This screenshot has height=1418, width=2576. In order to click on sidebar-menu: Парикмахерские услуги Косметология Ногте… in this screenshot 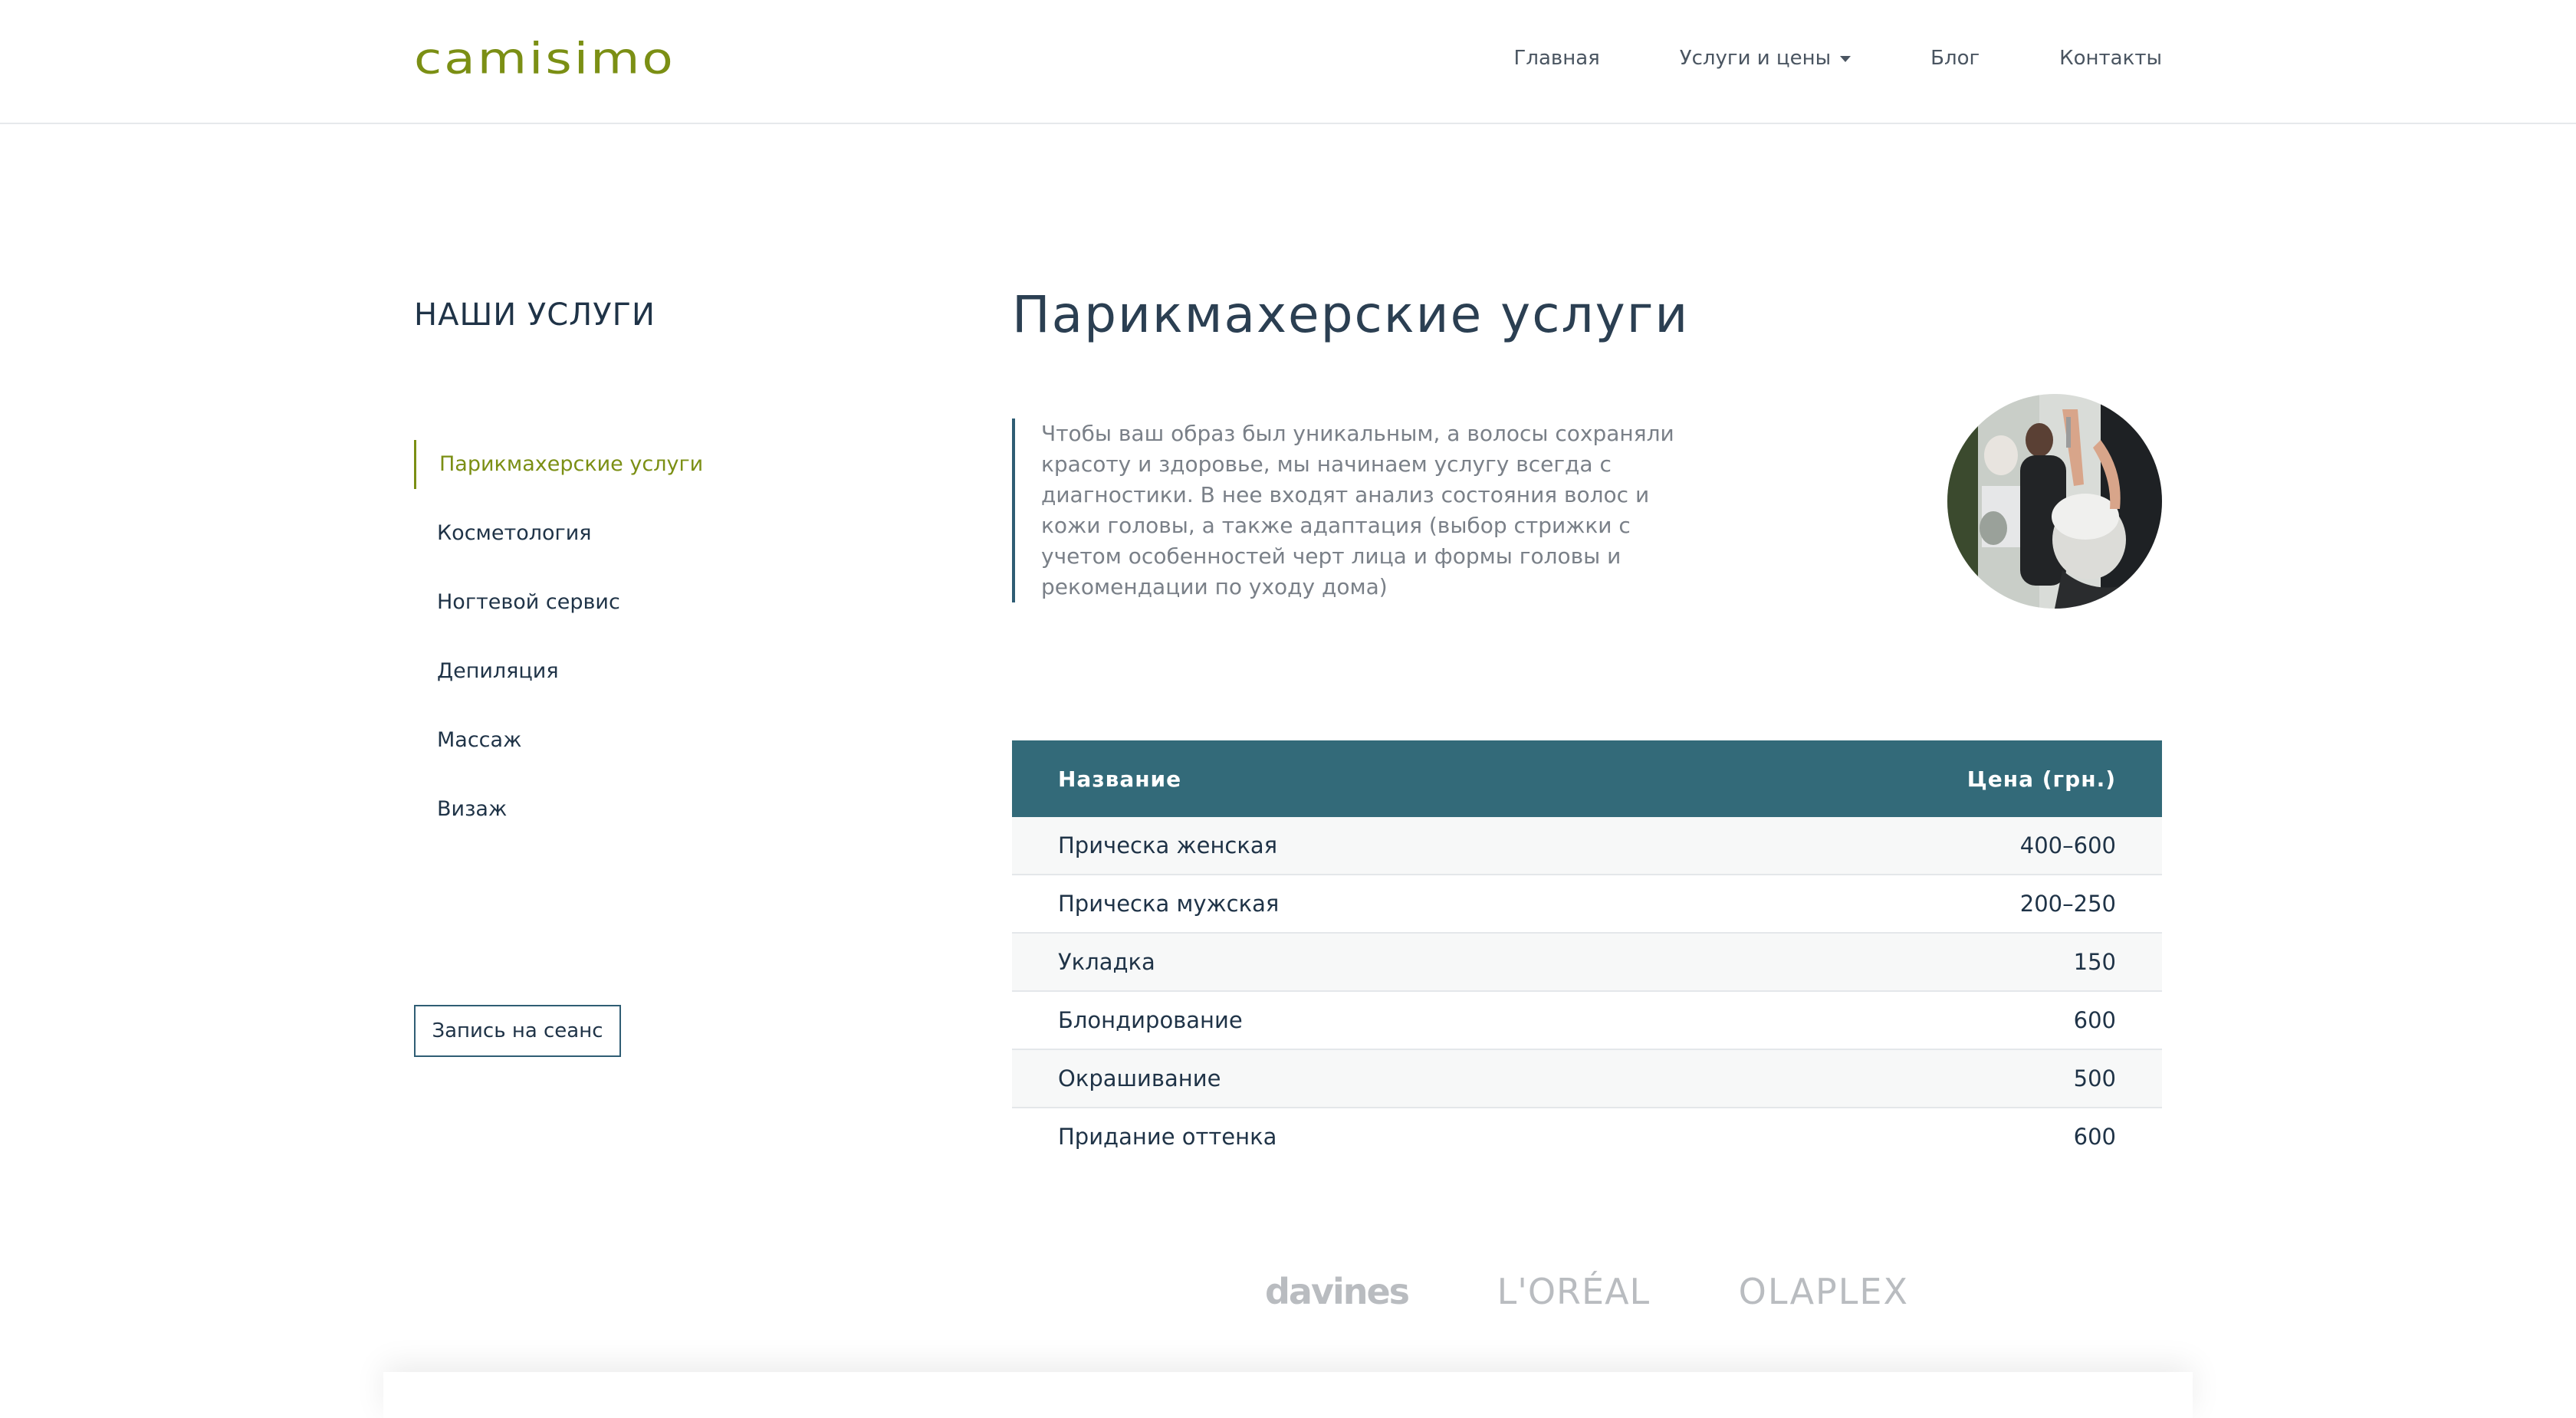, I will do `click(605, 647)`.